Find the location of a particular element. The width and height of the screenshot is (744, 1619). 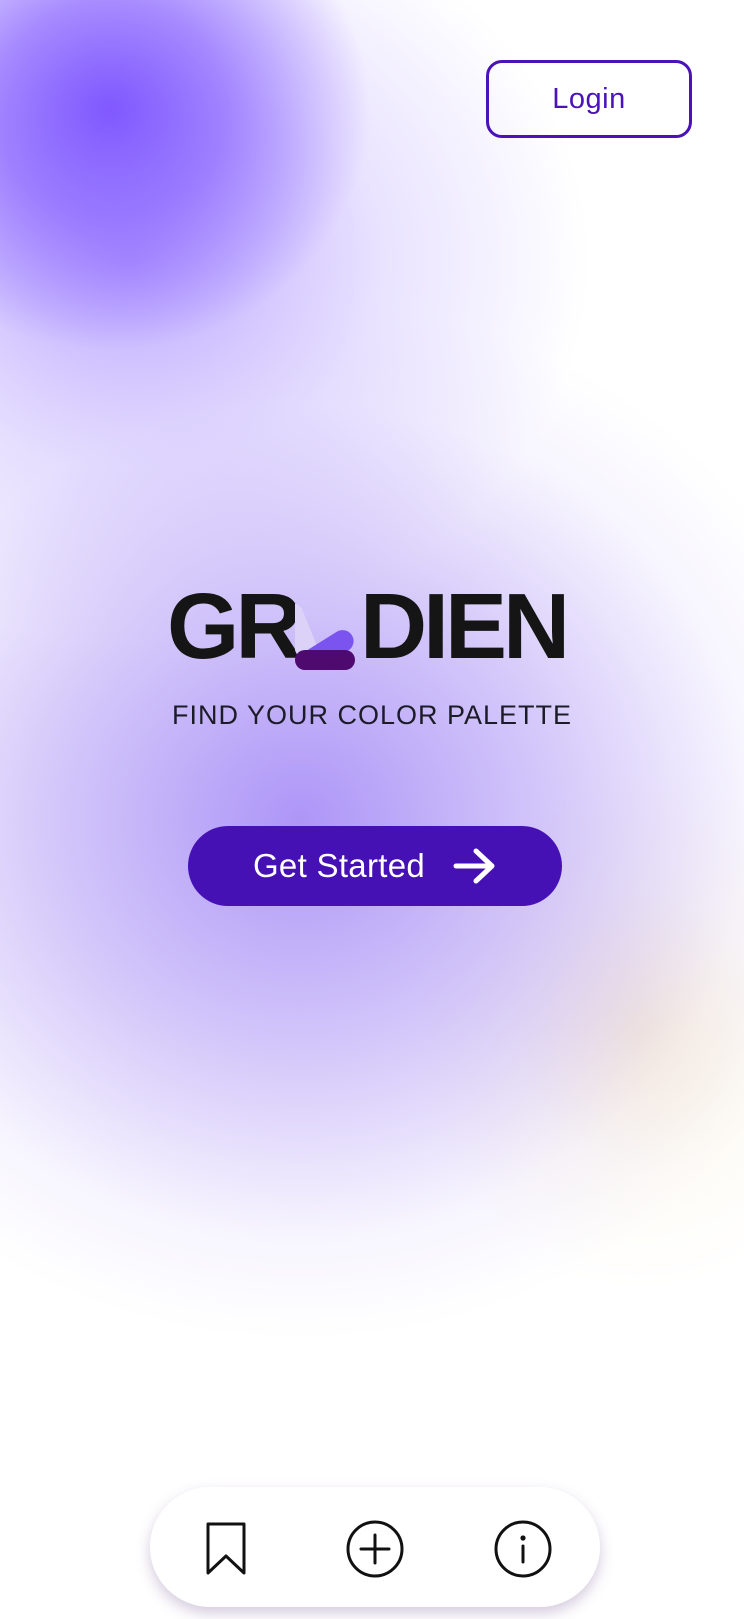

plus-circle-icon is located at coordinates (375, 1549).